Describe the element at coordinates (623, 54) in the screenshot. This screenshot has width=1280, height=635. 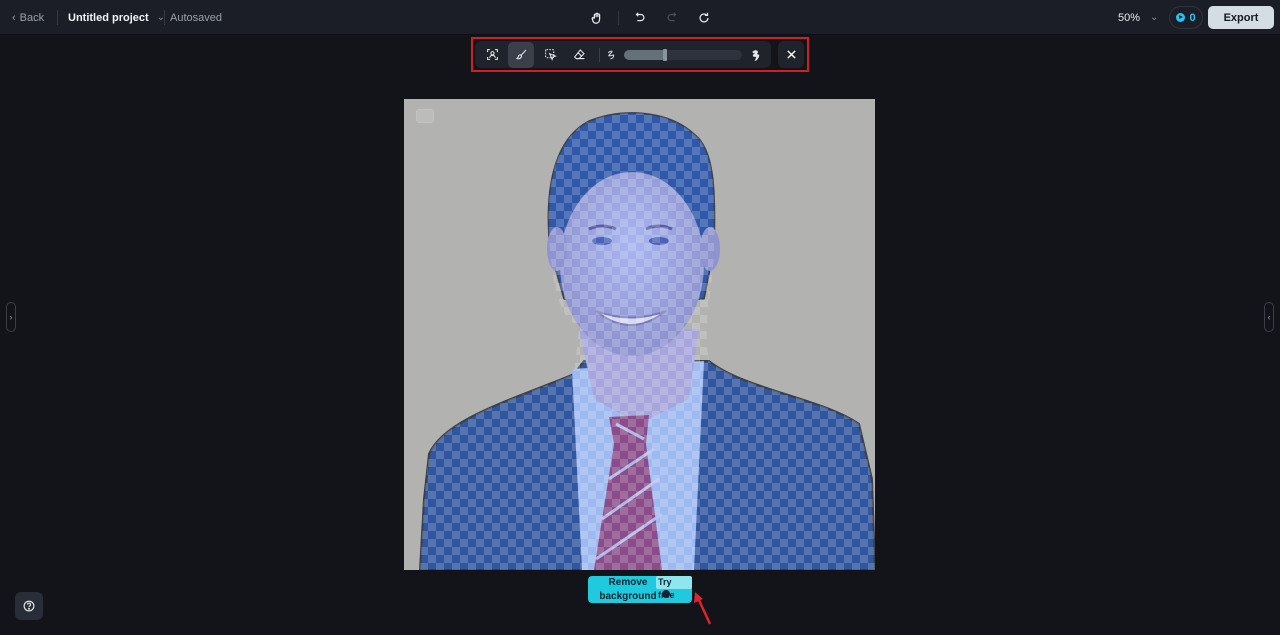
I see `mask-edit-toolbar` at that location.